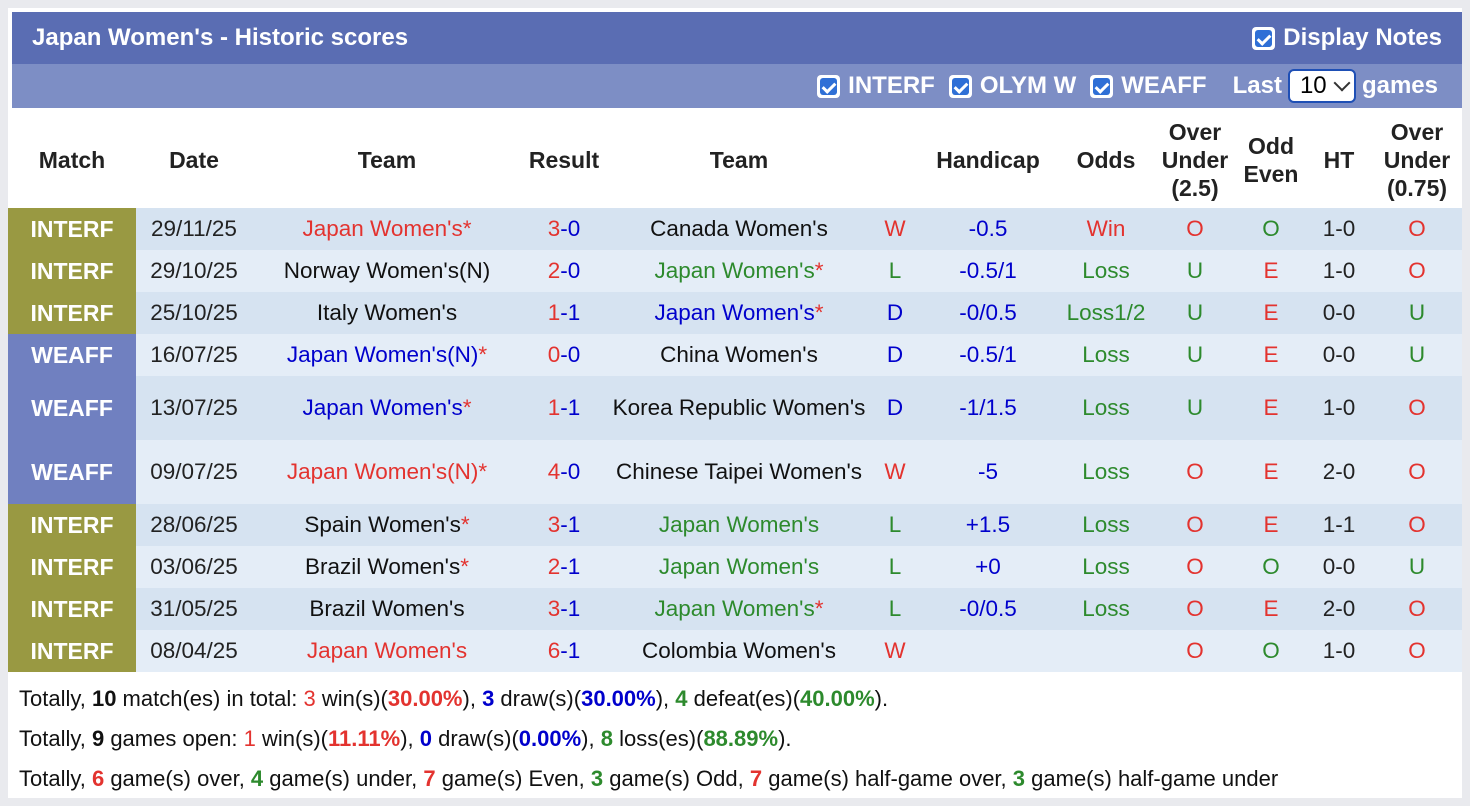  What do you see at coordinates (837, 698) in the screenshot?
I see `summary-defeat-pct: 40.00%` at bounding box center [837, 698].